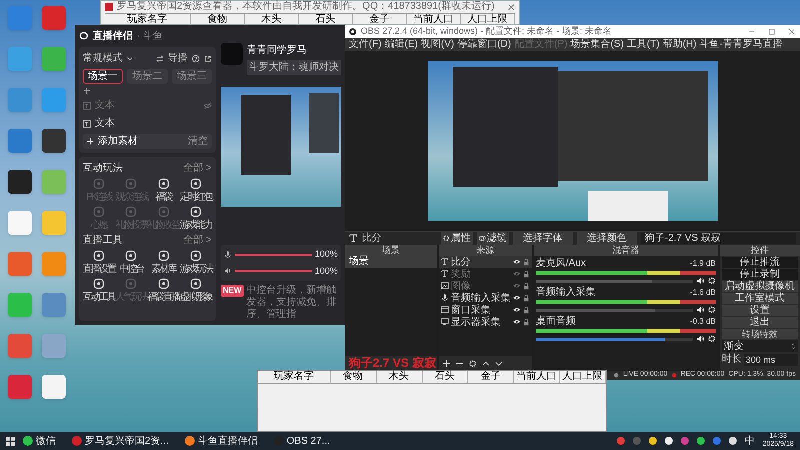 The height and width of the screenshot is (450, 800). Describe the element at coordinates (103, 76) in the screenshot. I see `scene-tab: 场景一` at that location.